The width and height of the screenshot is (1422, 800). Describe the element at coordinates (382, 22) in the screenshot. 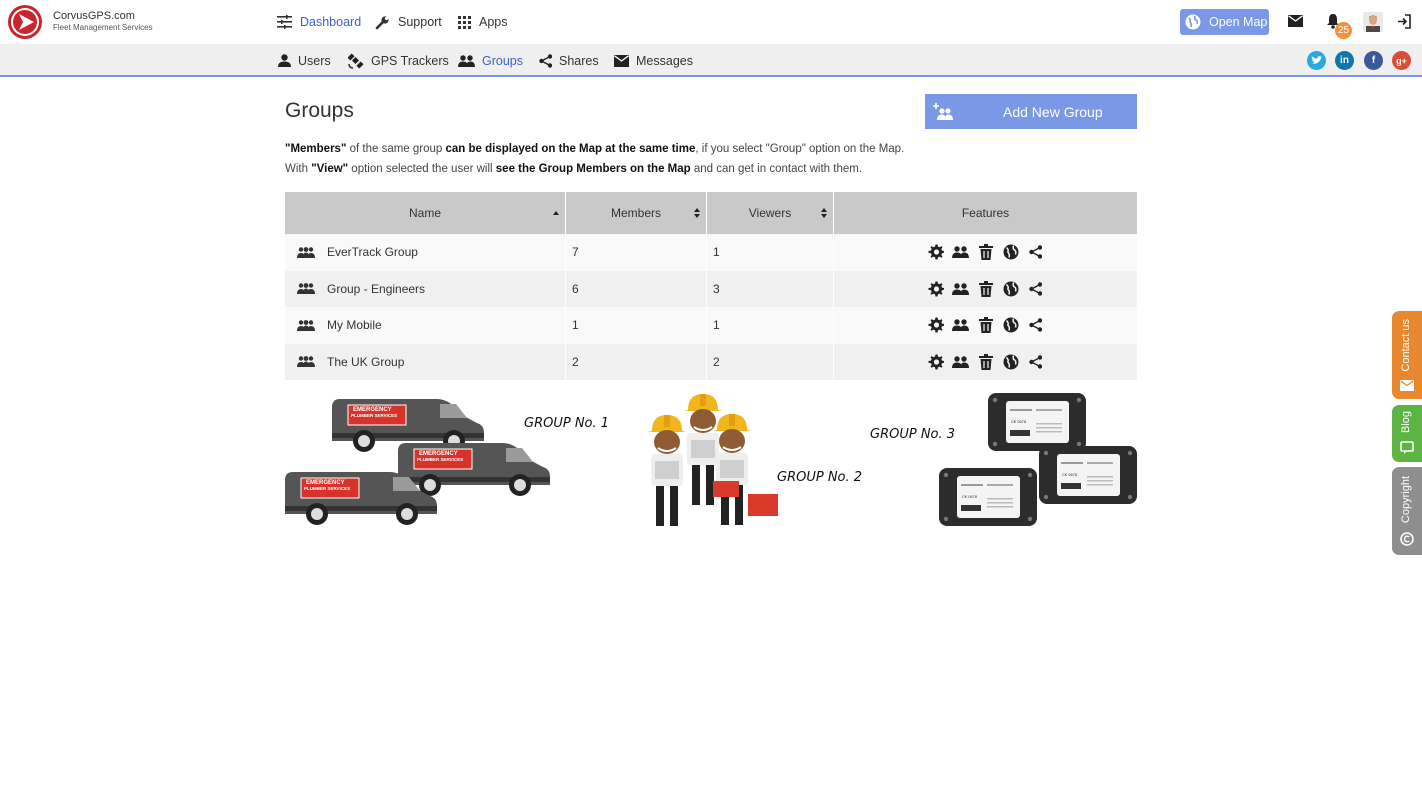

I see `wrench-icon` at that location.